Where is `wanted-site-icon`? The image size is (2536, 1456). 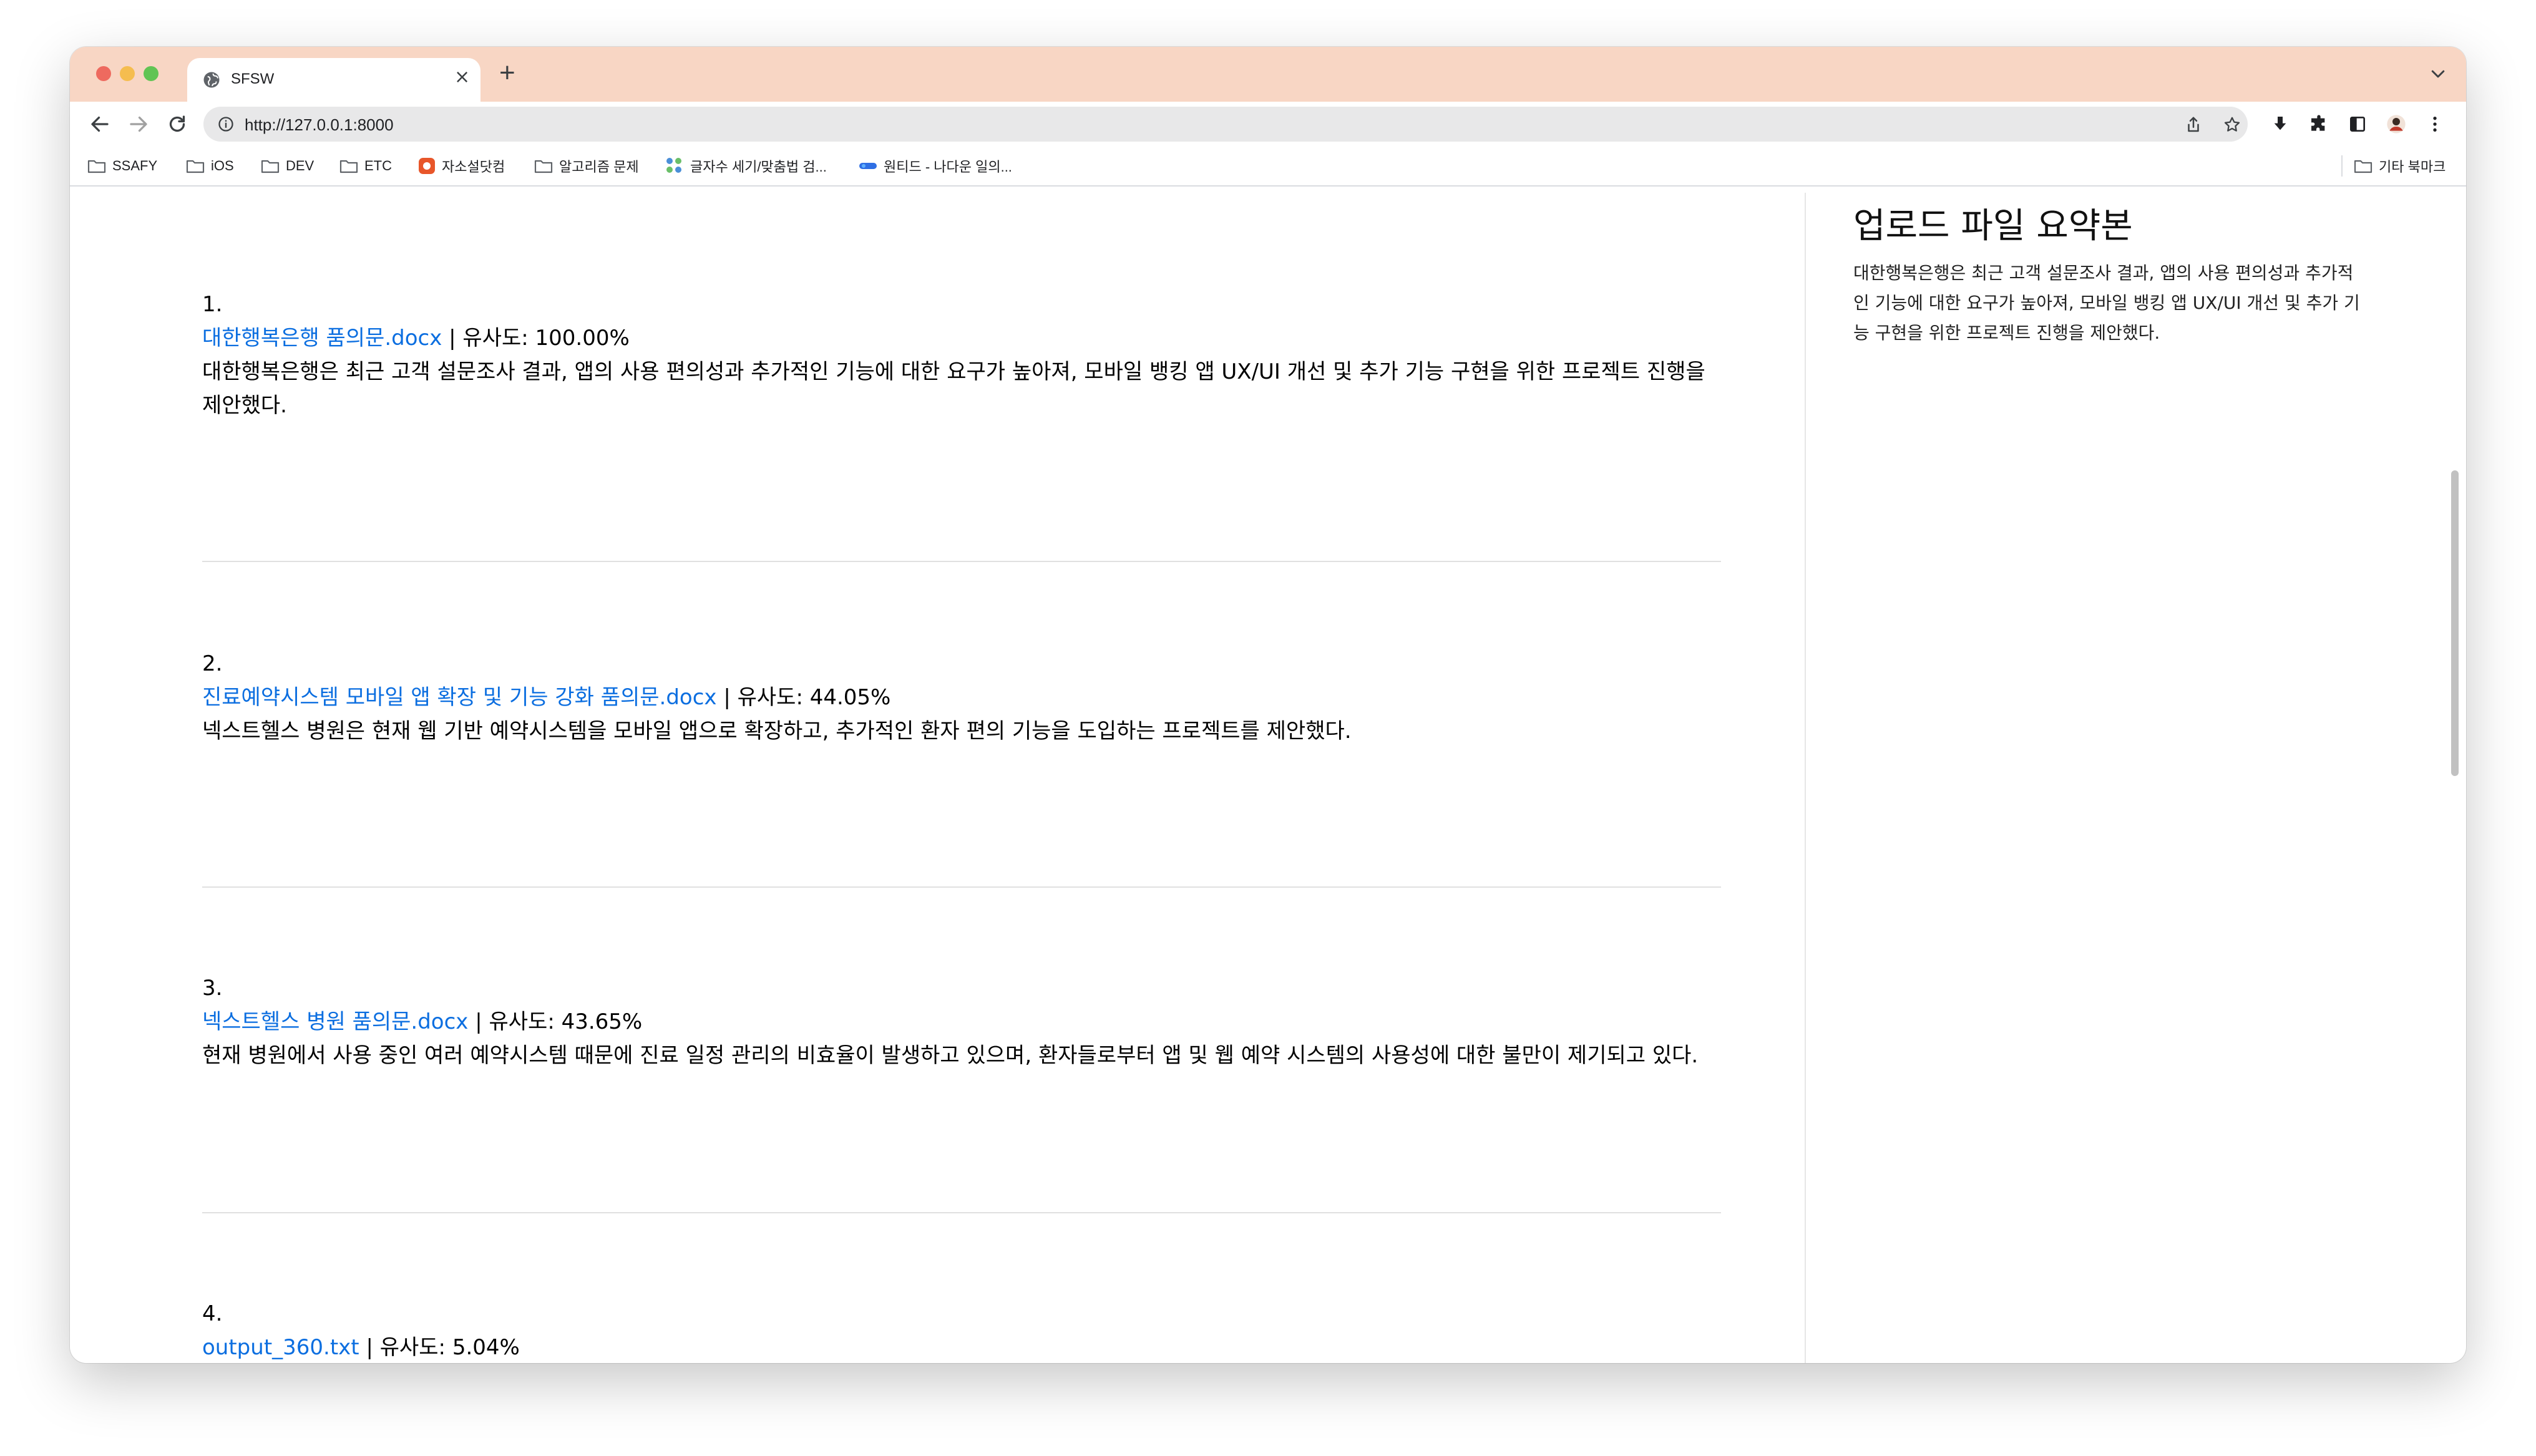
wanted-site-icon is located at coordinates (868, 166).